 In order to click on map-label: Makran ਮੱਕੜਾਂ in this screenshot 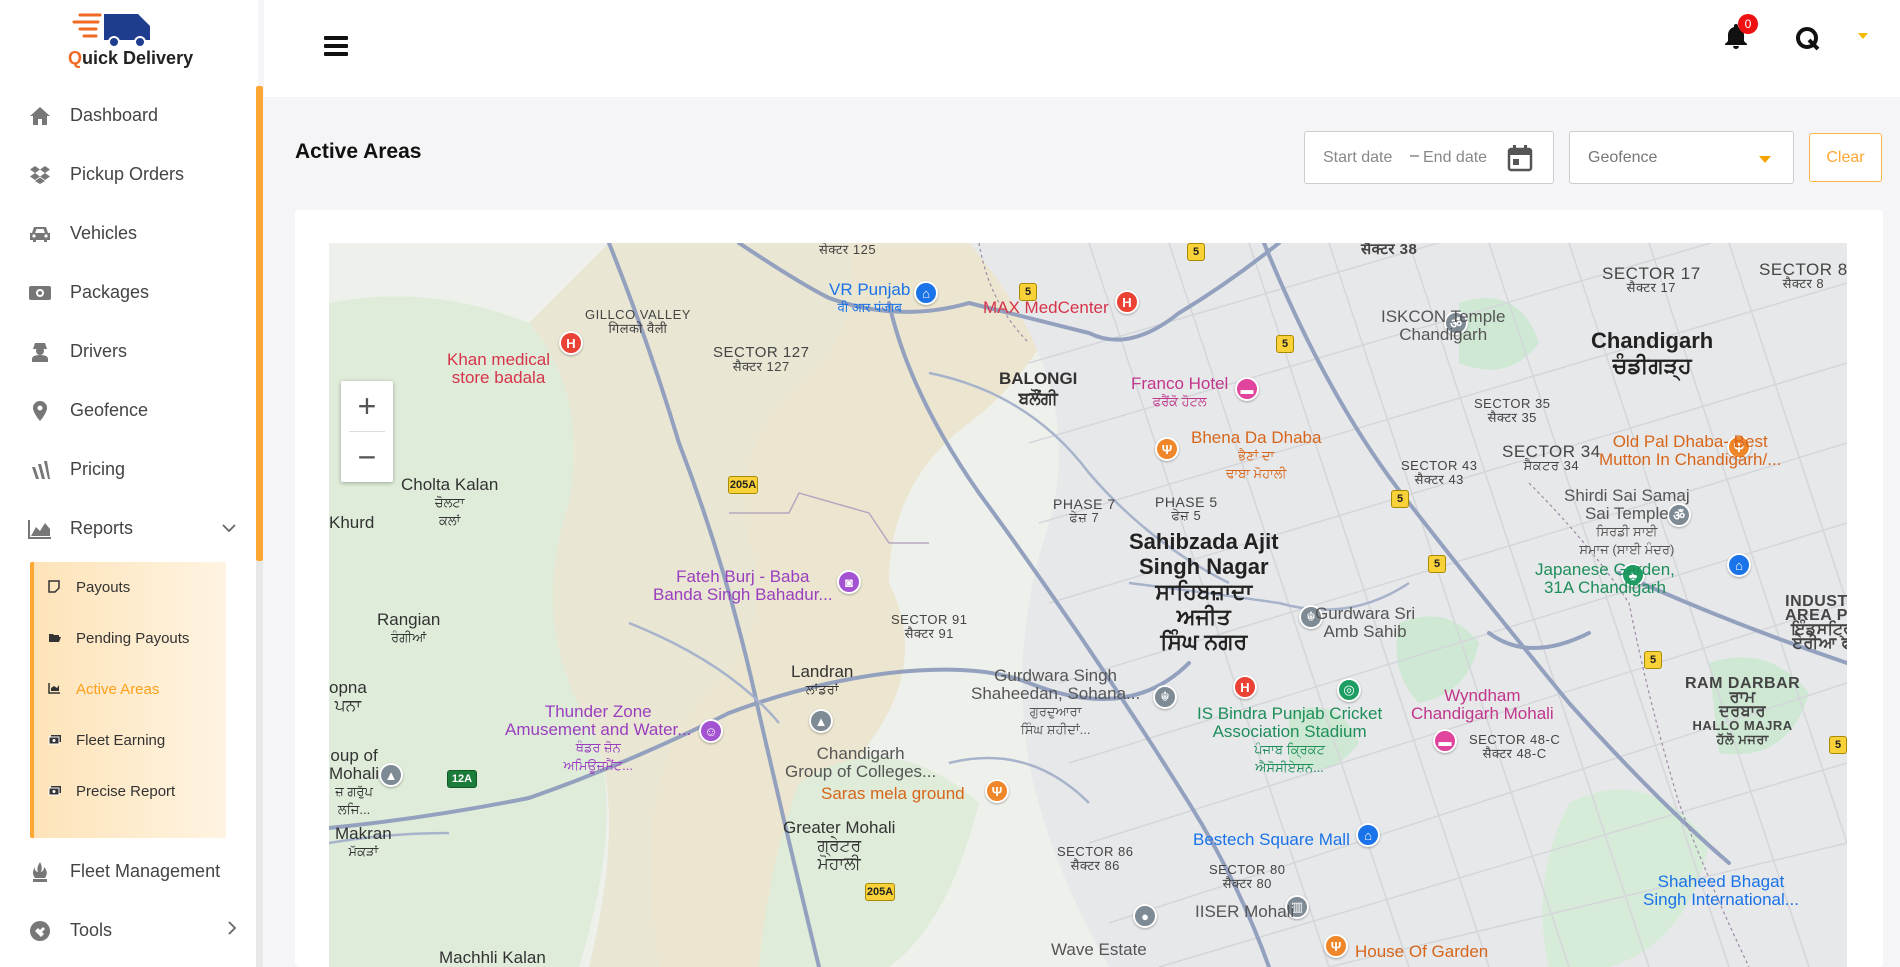, I will do `click(363, 842)`.